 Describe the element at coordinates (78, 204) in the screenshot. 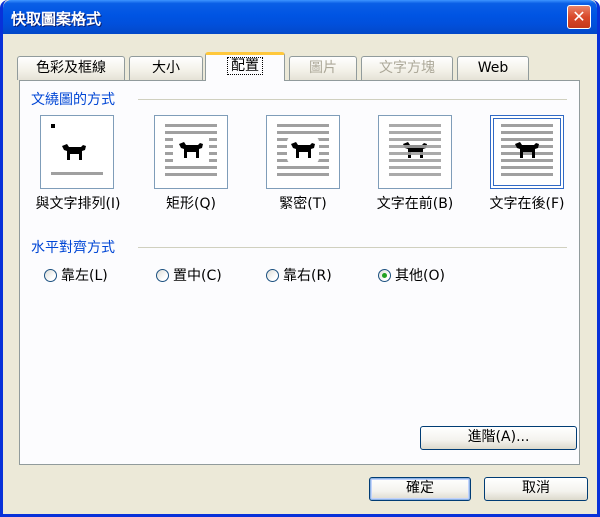

I see `wrap-inline-label: 與文字排列(I)` at that location.